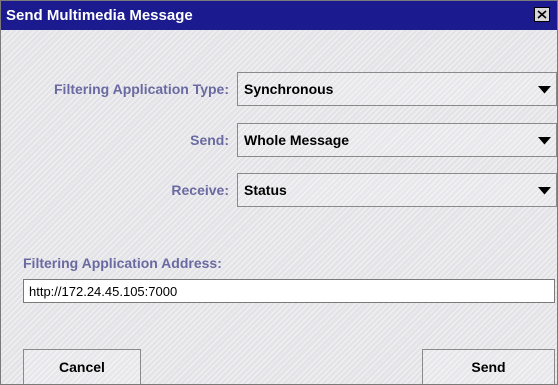 This screenshot has height=385, width=558. I want to click on send-value: Whole Message, so click(297, 140).